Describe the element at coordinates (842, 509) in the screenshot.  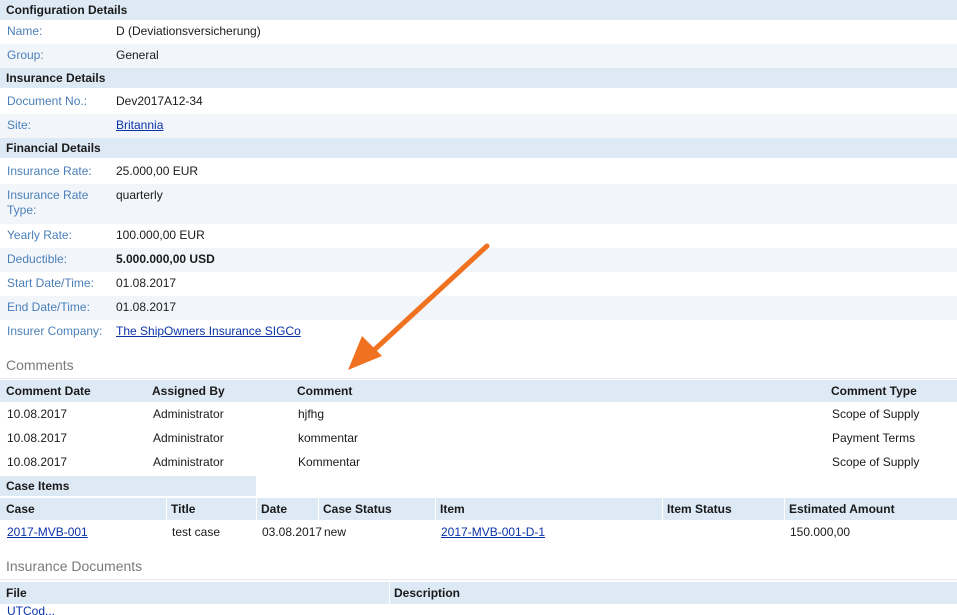
I see `col-estimated-amount: Estimated Amount` at that location.